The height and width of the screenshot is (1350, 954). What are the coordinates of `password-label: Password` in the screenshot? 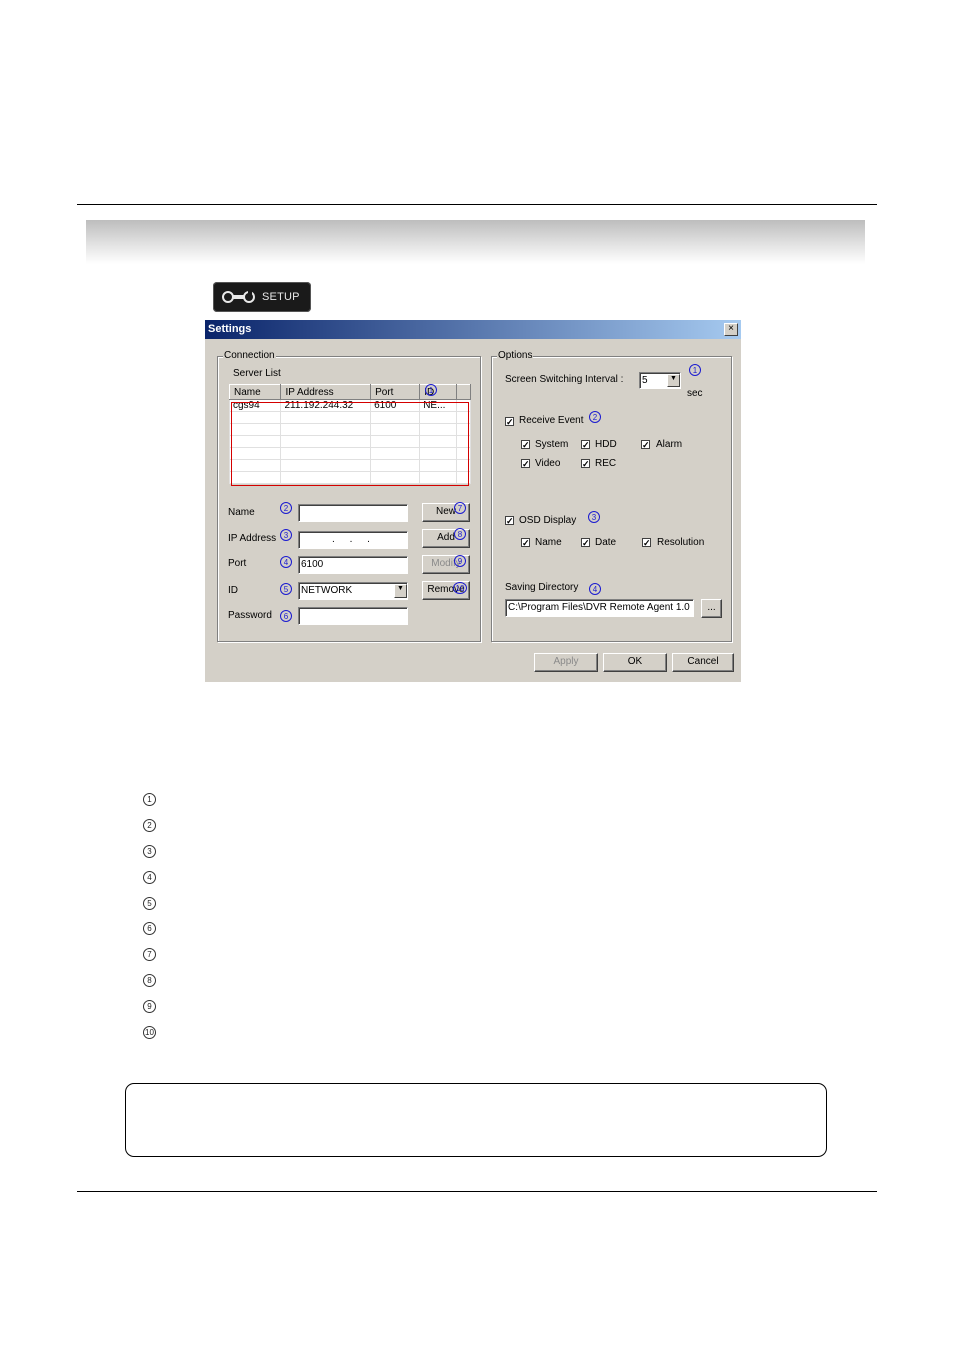 It's located at (250, 615).